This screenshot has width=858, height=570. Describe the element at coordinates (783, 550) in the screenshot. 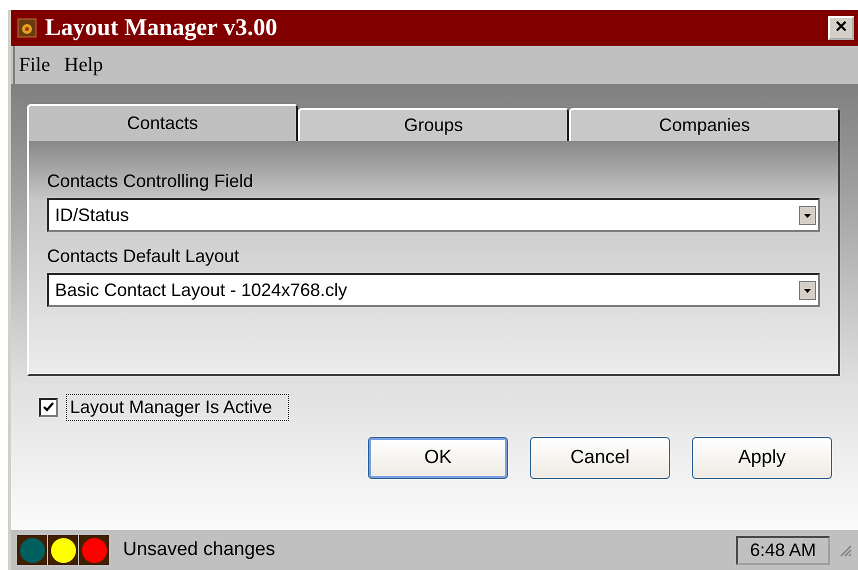

I see `status-time: 6:48 AM` at that location.